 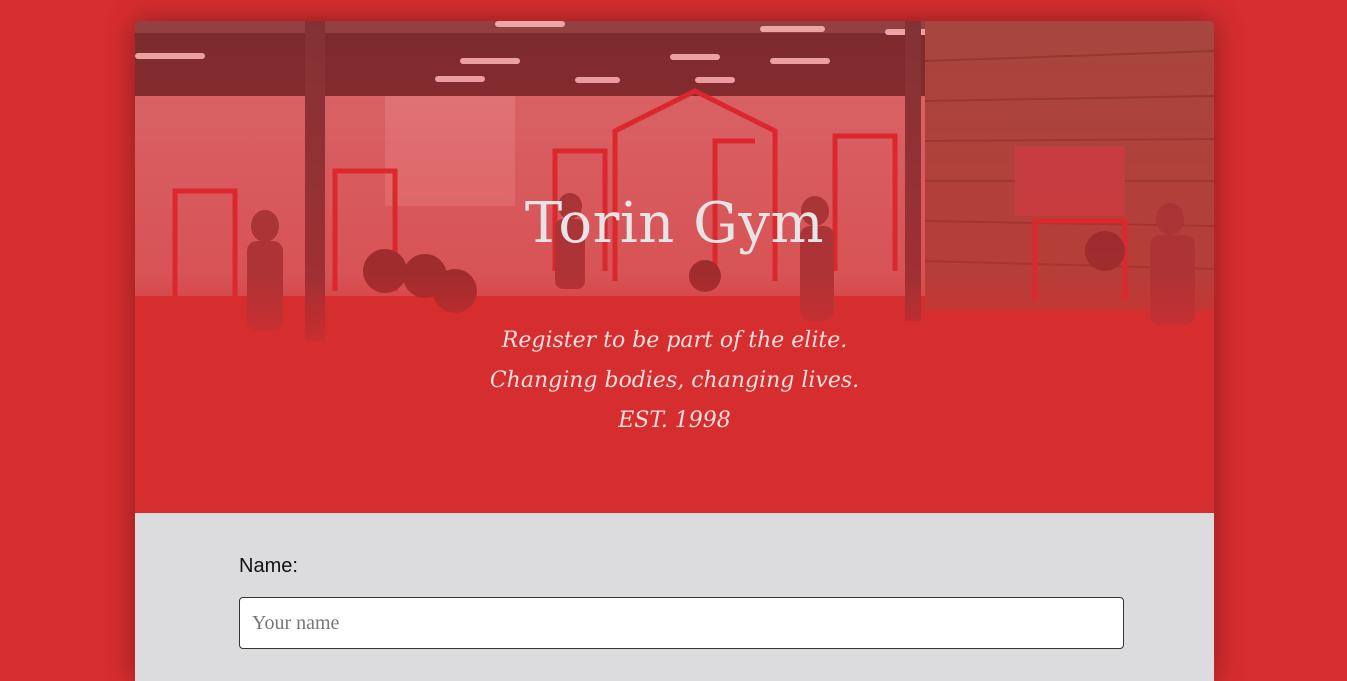 What do you see at coordinates (681, 623) in the screenshot?
I see `name-input` at bounding box center [681, 623].